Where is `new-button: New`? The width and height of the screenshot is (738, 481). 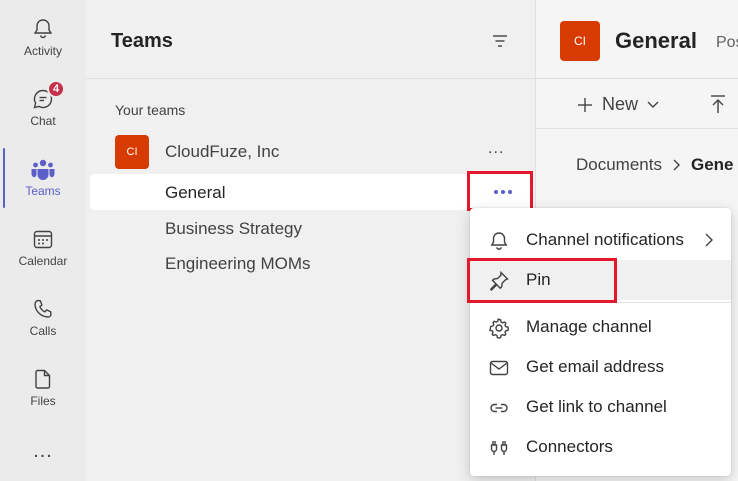 new-button: New is located at coordinates (618, 104).